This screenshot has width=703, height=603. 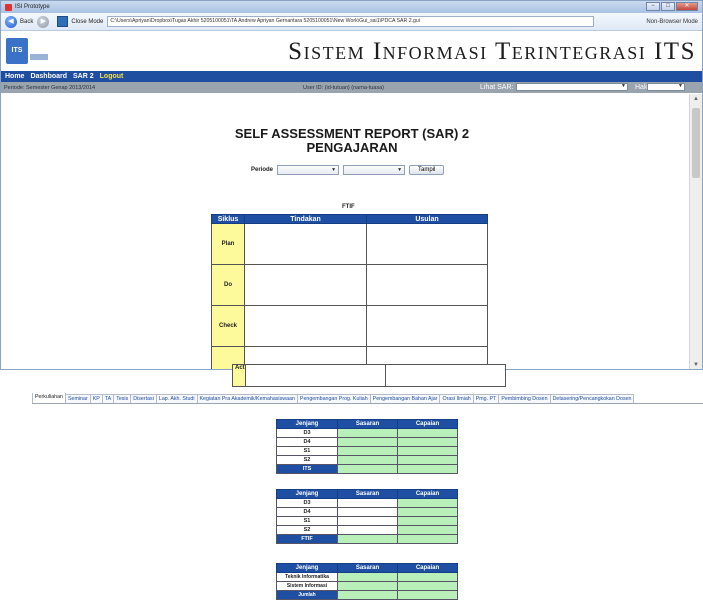 I want to click on forward-arrow-icon: ▶, so click(x=43, y=21).